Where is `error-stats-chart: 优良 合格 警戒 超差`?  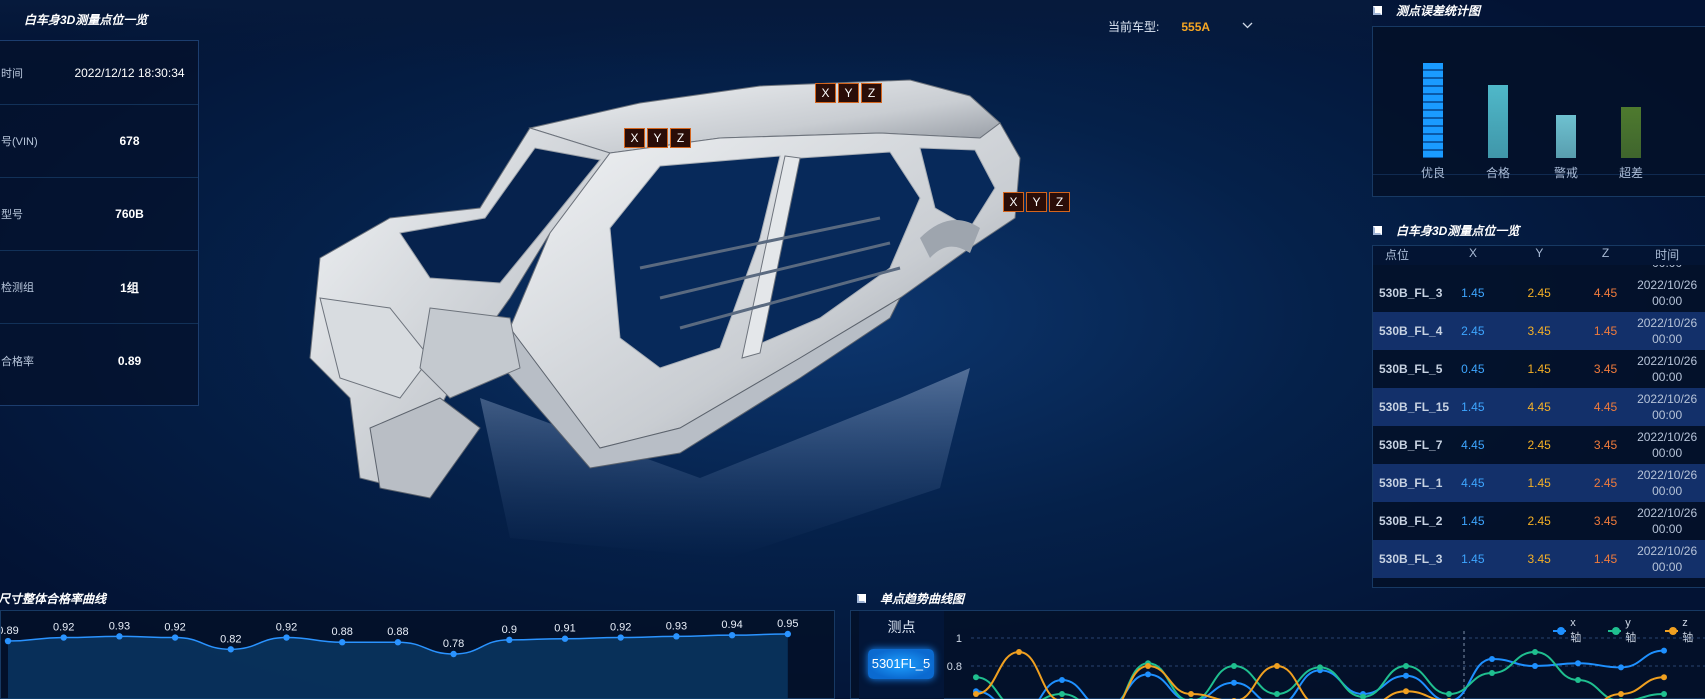
error-stats-chart: 优良 合格 警戒 超差 is located at coordinates (1538, 111).